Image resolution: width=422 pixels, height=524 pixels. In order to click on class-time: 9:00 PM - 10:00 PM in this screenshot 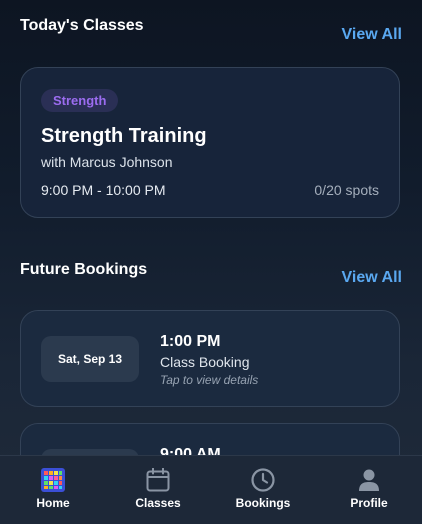, I will do `click(103, 190)`.